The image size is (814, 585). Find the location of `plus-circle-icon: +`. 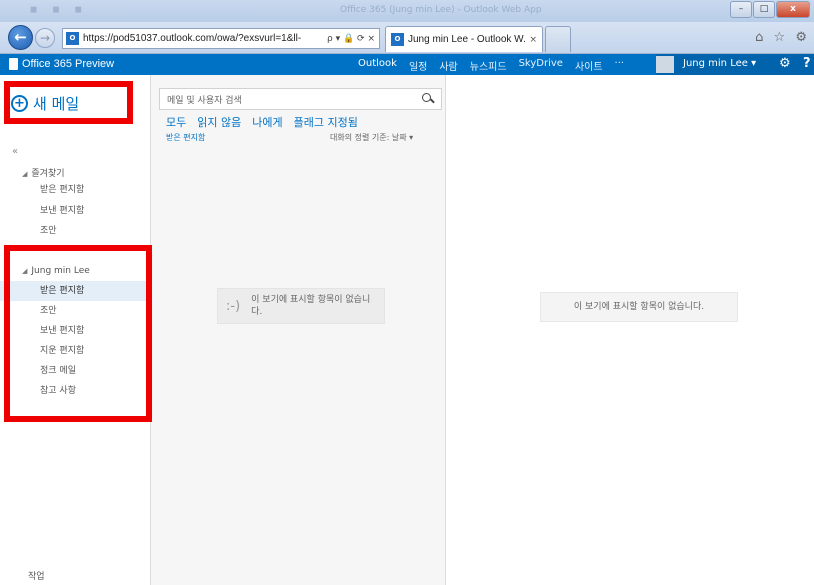

plus-circle-icon: + is located at coordinates (19, 103).